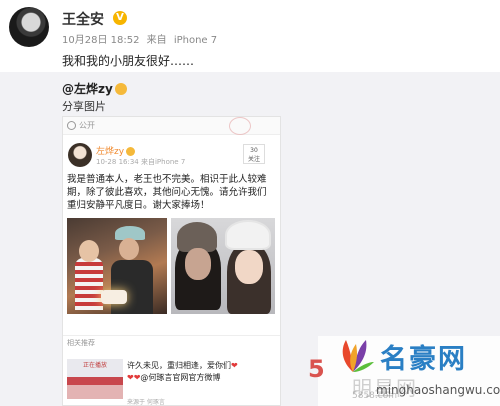 The image size is (500, 406). What do you see at coordinates (141, 38) in the screenshot?
I see `post-meta: 10月28日 18:52 来自 iPhone 7` at bounding box center [141, 38].